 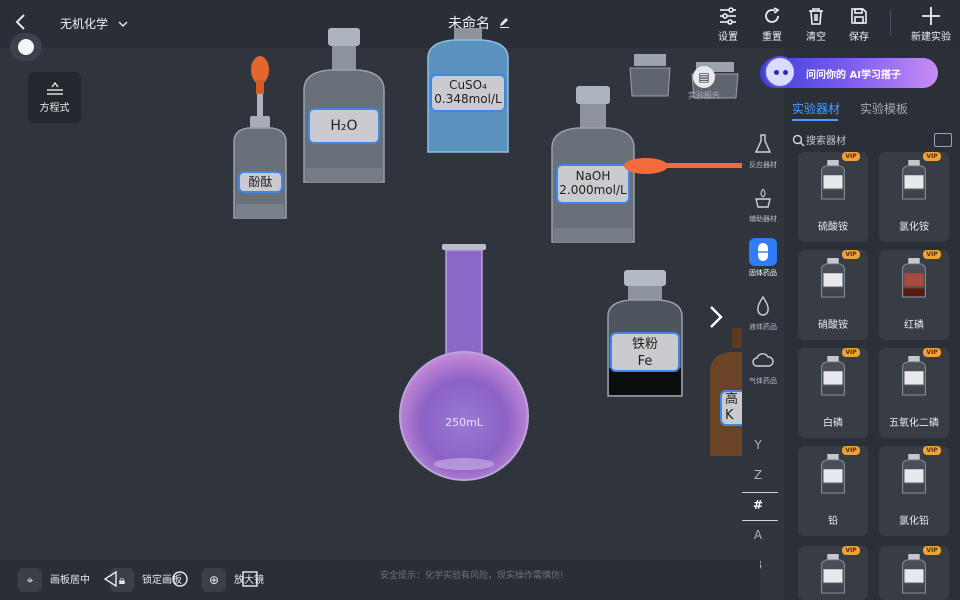 What do you see at coordinates (763, 327) in the screenshot?
I see `category-label: 液体药品` at bounding box center [763, 327].